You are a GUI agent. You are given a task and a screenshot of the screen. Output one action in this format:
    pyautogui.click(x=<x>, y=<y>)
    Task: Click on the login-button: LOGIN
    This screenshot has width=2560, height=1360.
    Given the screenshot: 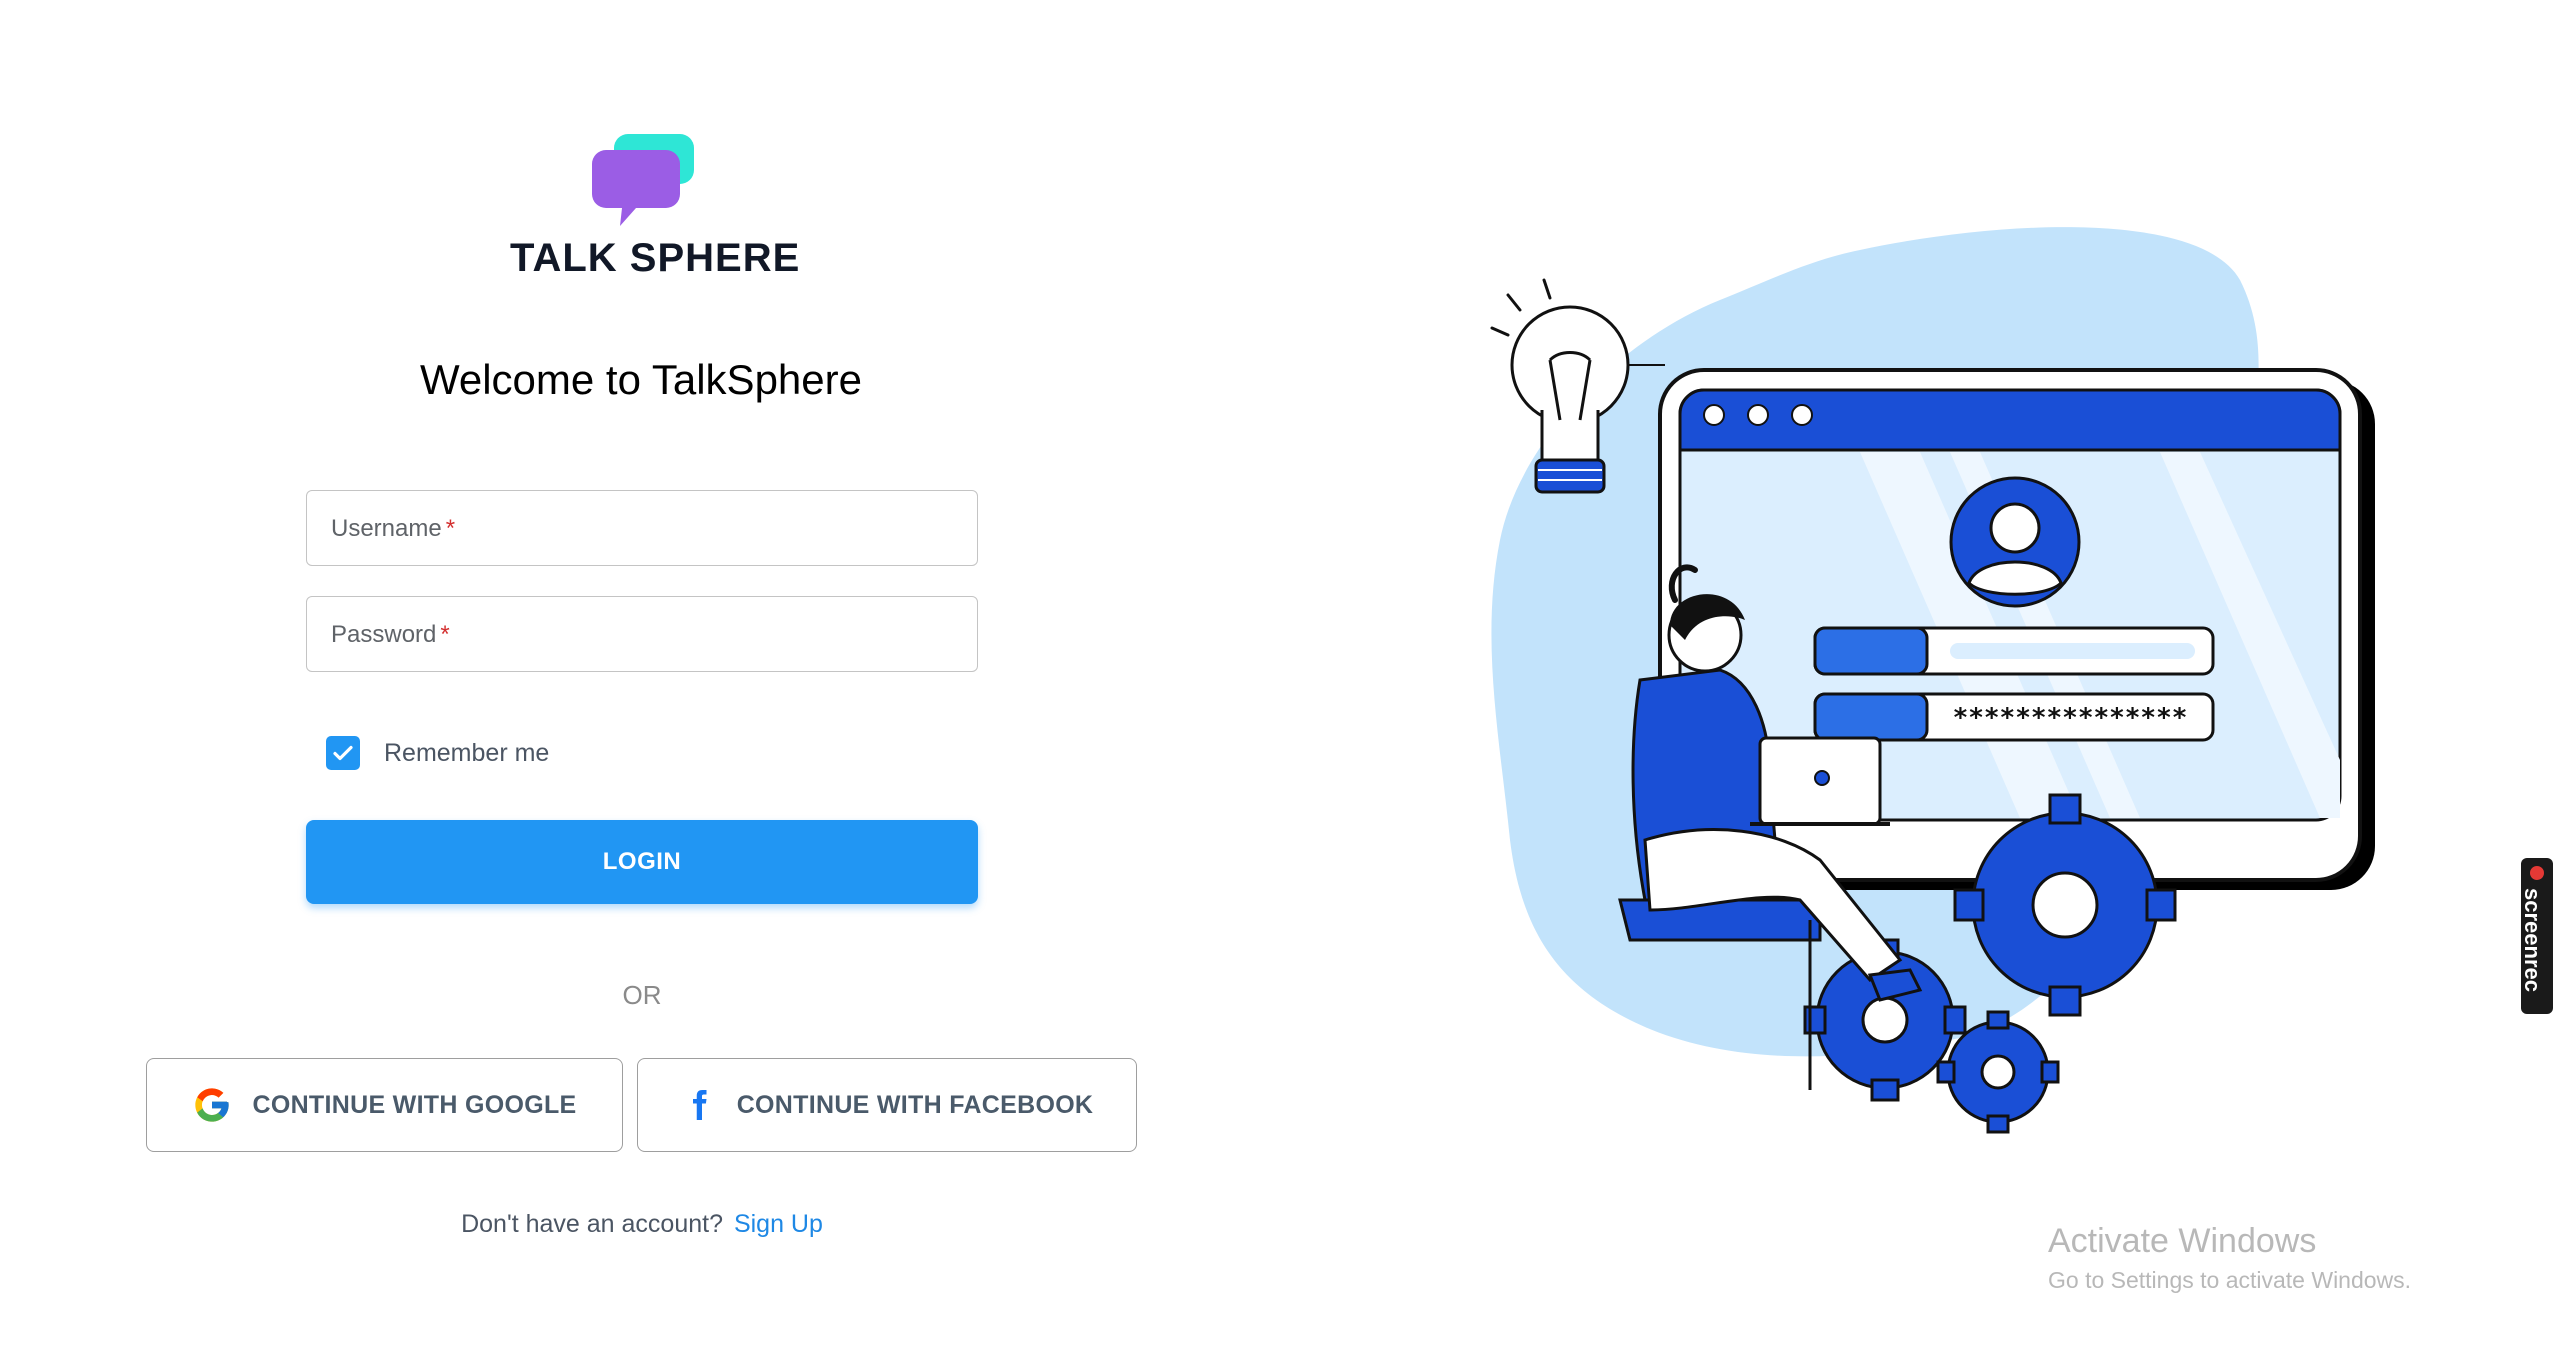 What is the action you would take?
    pyautogui.click(x=642, y=862)
    